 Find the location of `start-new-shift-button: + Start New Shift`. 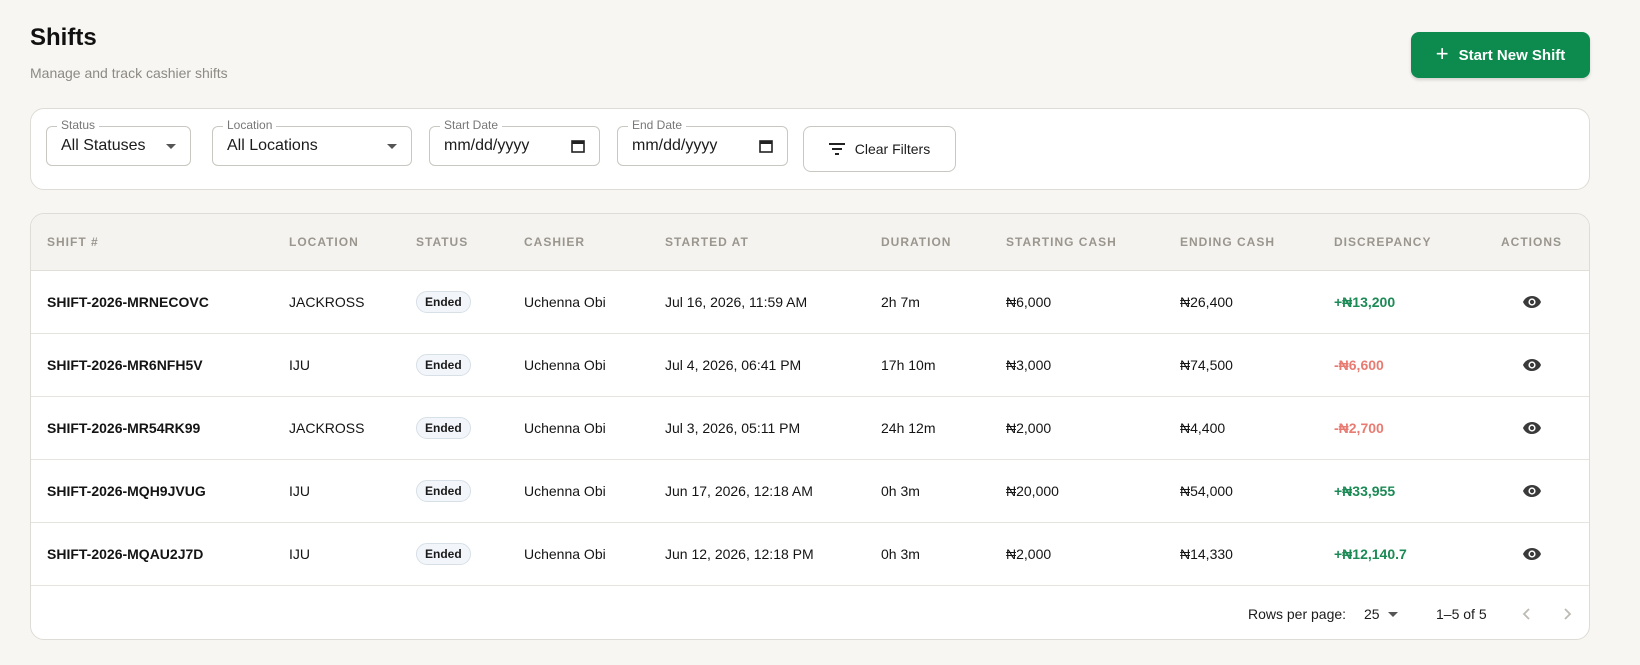

start-new-shift-button: + Start New Shift is located at coordinates (1500, 55).